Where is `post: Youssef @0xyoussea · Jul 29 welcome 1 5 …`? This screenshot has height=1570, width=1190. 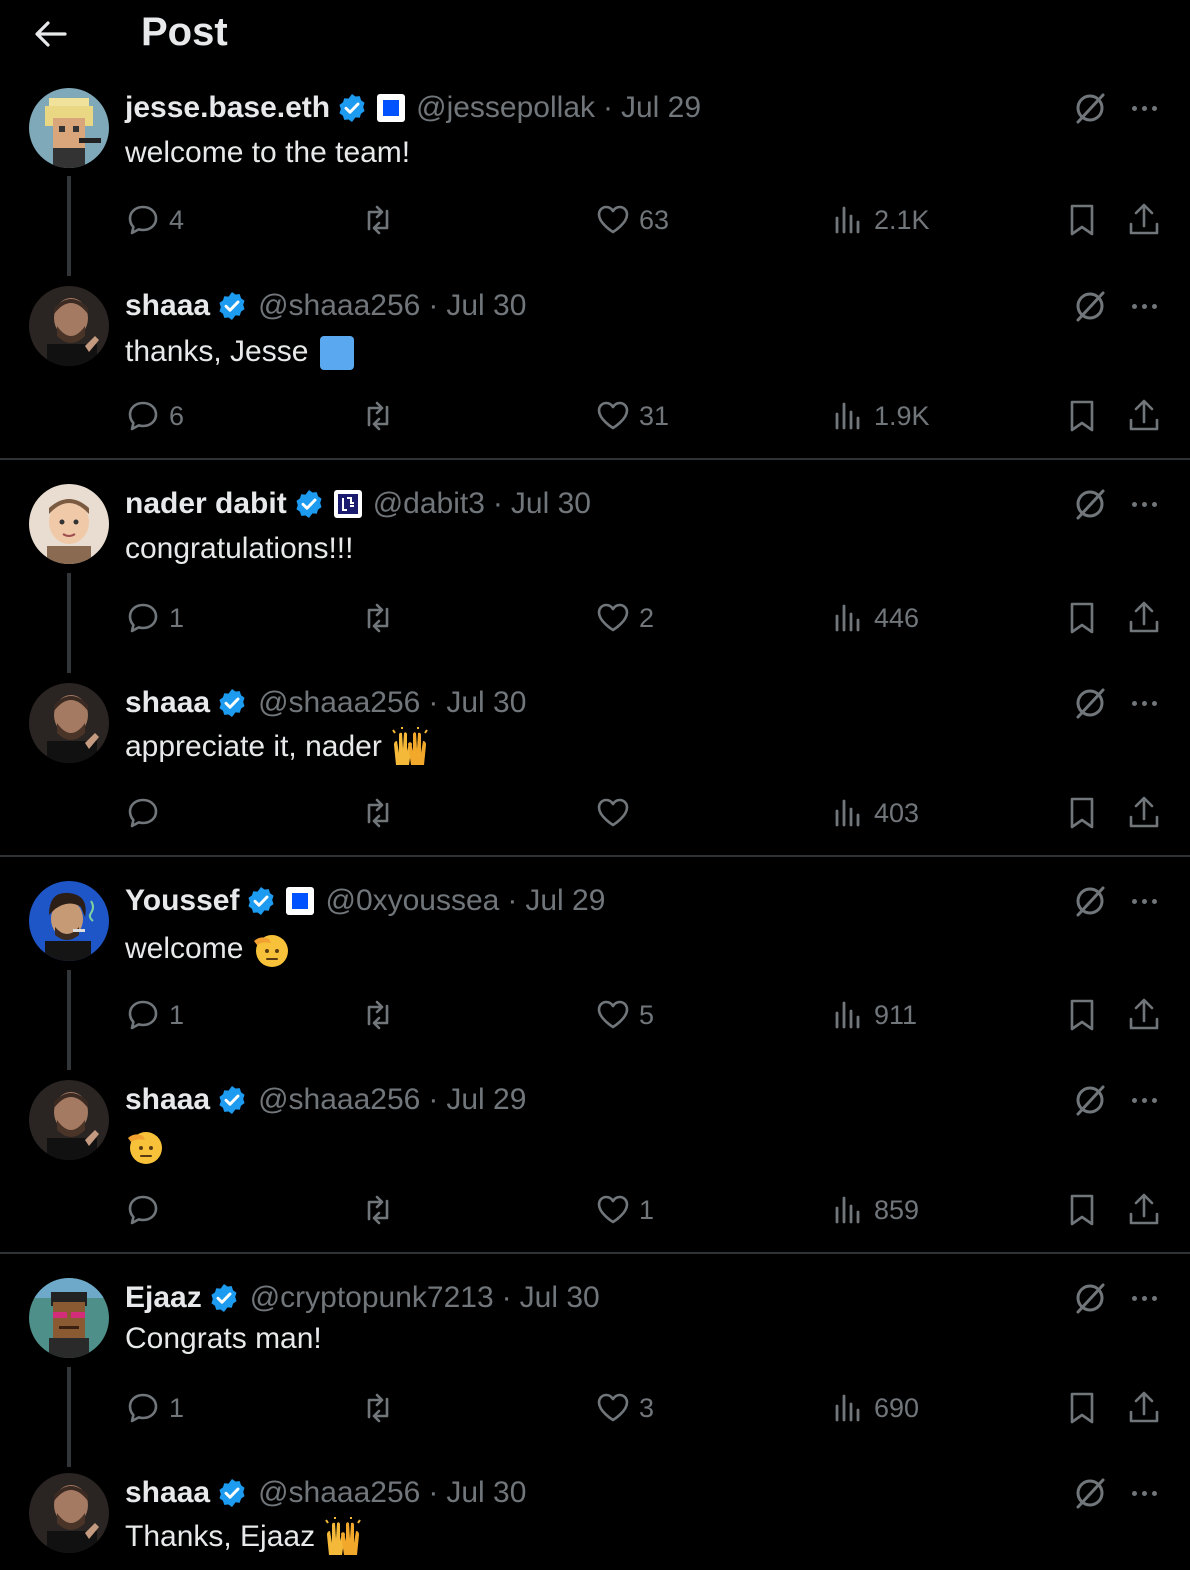 post: Youssef @0xyoussea · Jul 29 welcome 1 5 … is located at coordinates (595, 976).